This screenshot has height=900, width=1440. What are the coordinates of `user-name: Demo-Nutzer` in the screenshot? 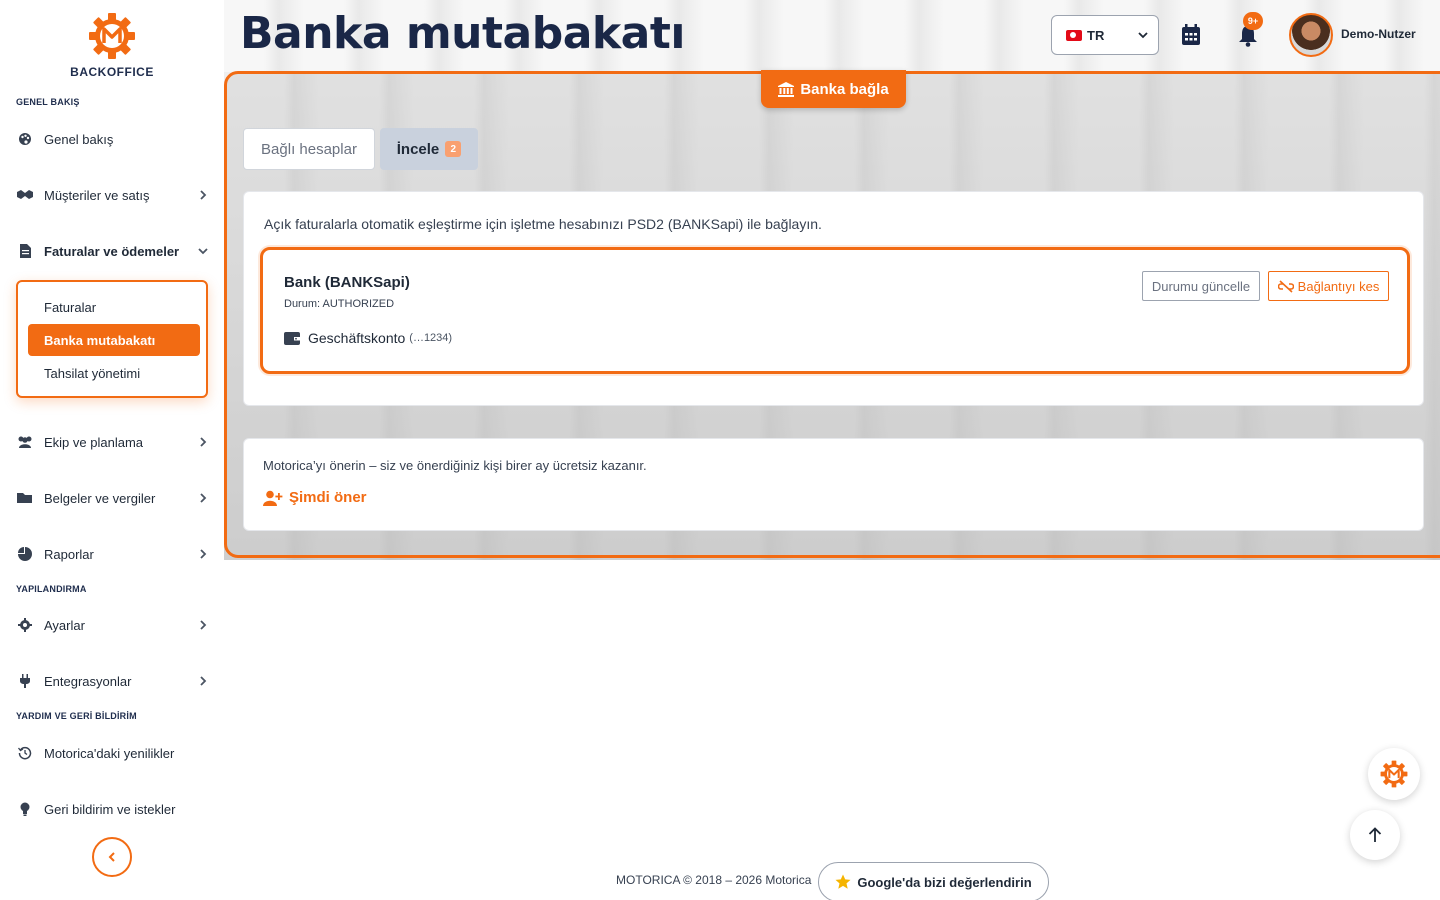 It's located at (1378, 34).